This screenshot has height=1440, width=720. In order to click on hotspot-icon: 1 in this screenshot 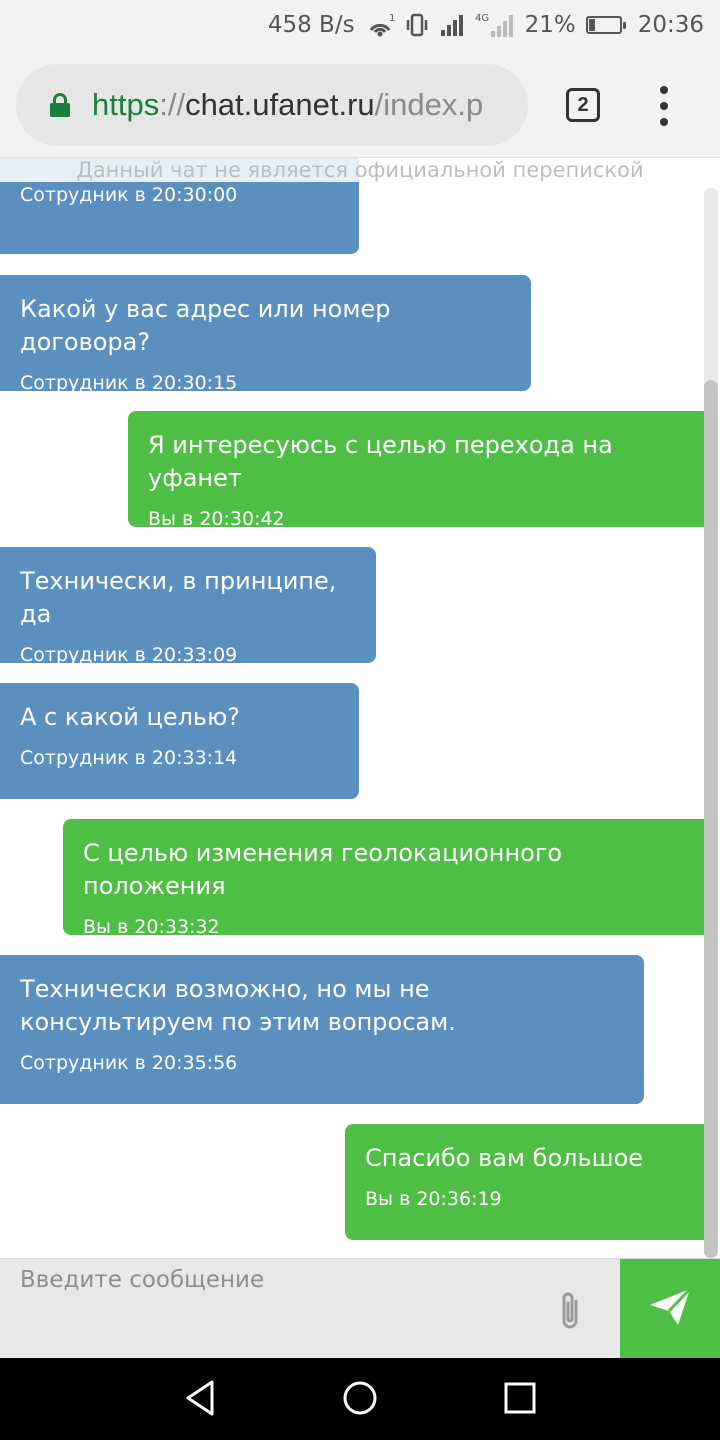, I will do `click(380, 25)`.